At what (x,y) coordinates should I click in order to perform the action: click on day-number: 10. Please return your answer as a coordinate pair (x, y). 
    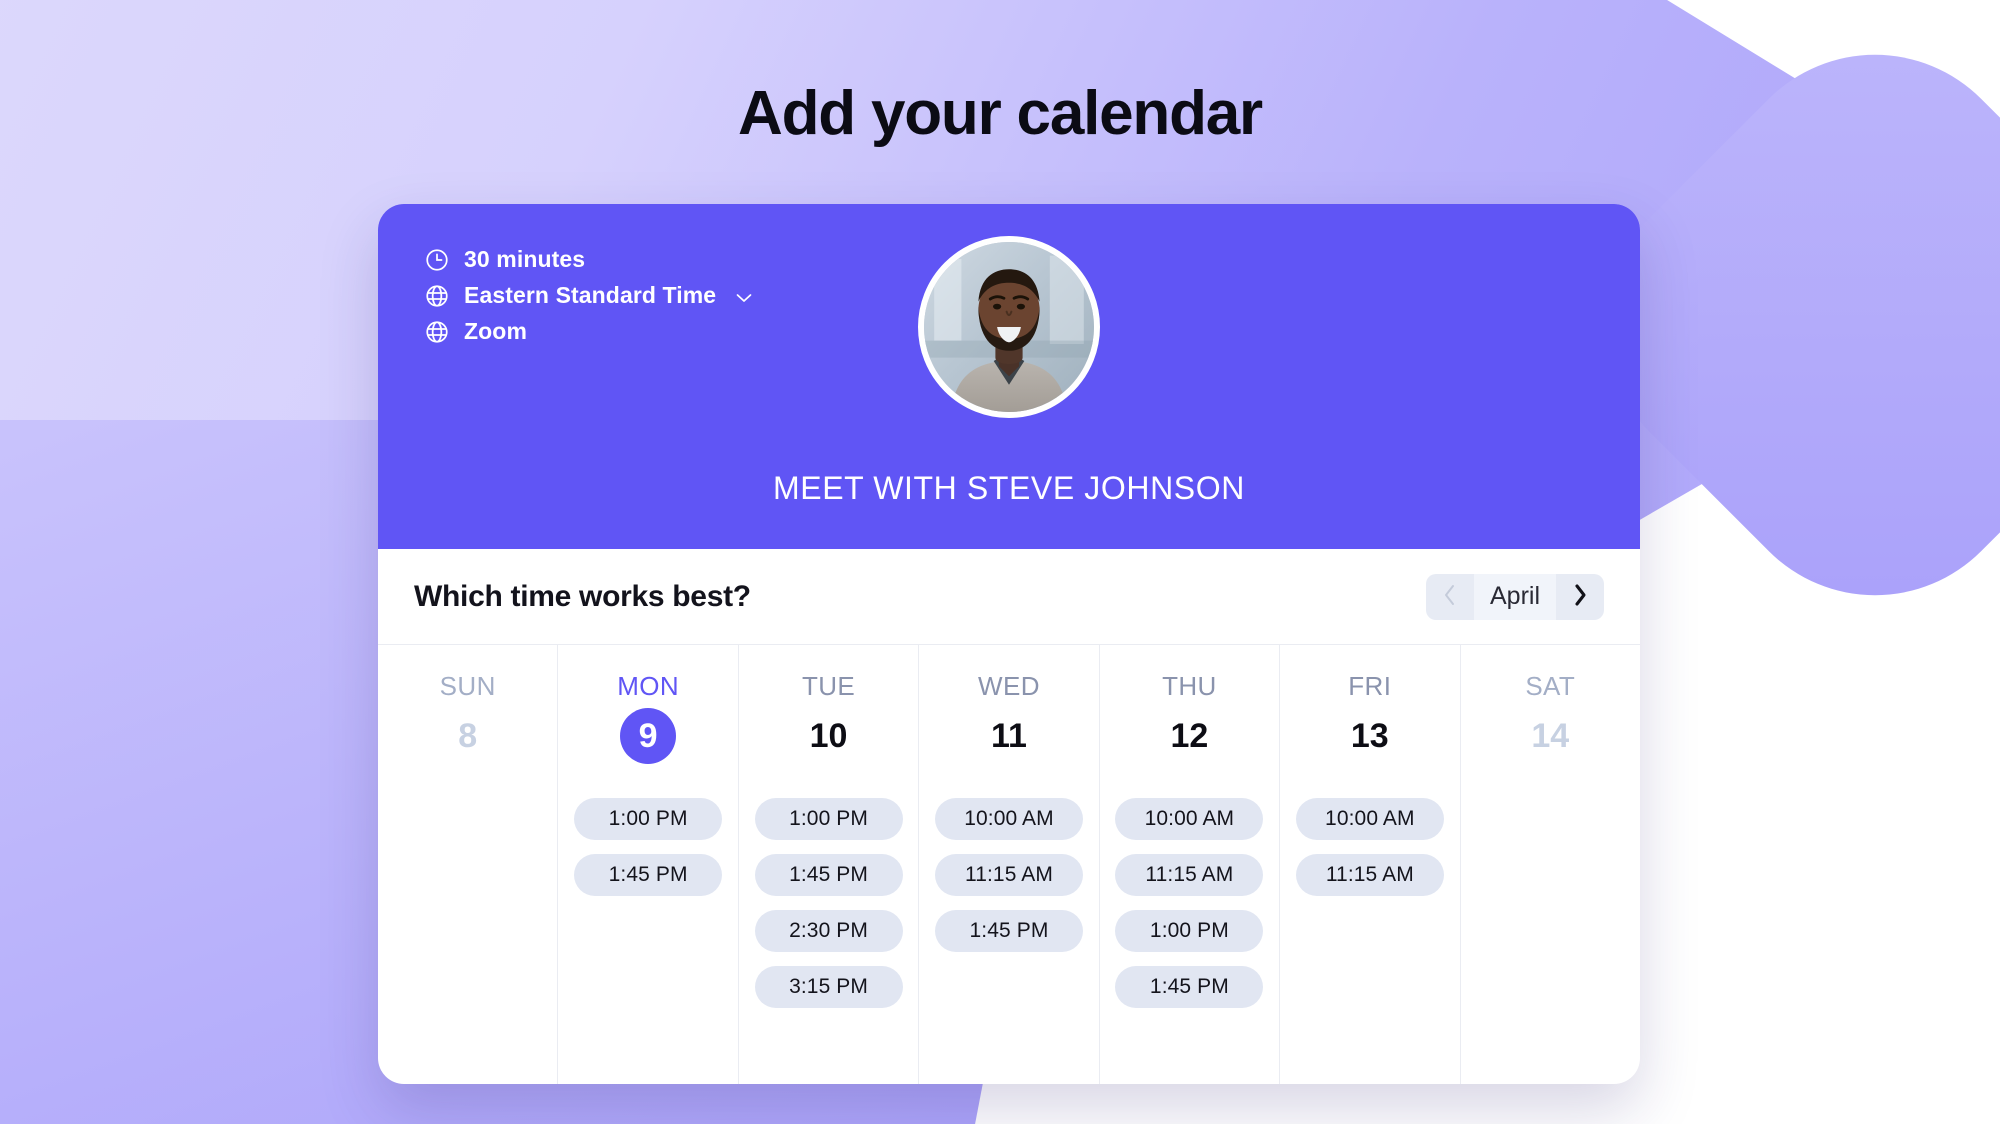
    Looking at the image, I should click on (829, 736).